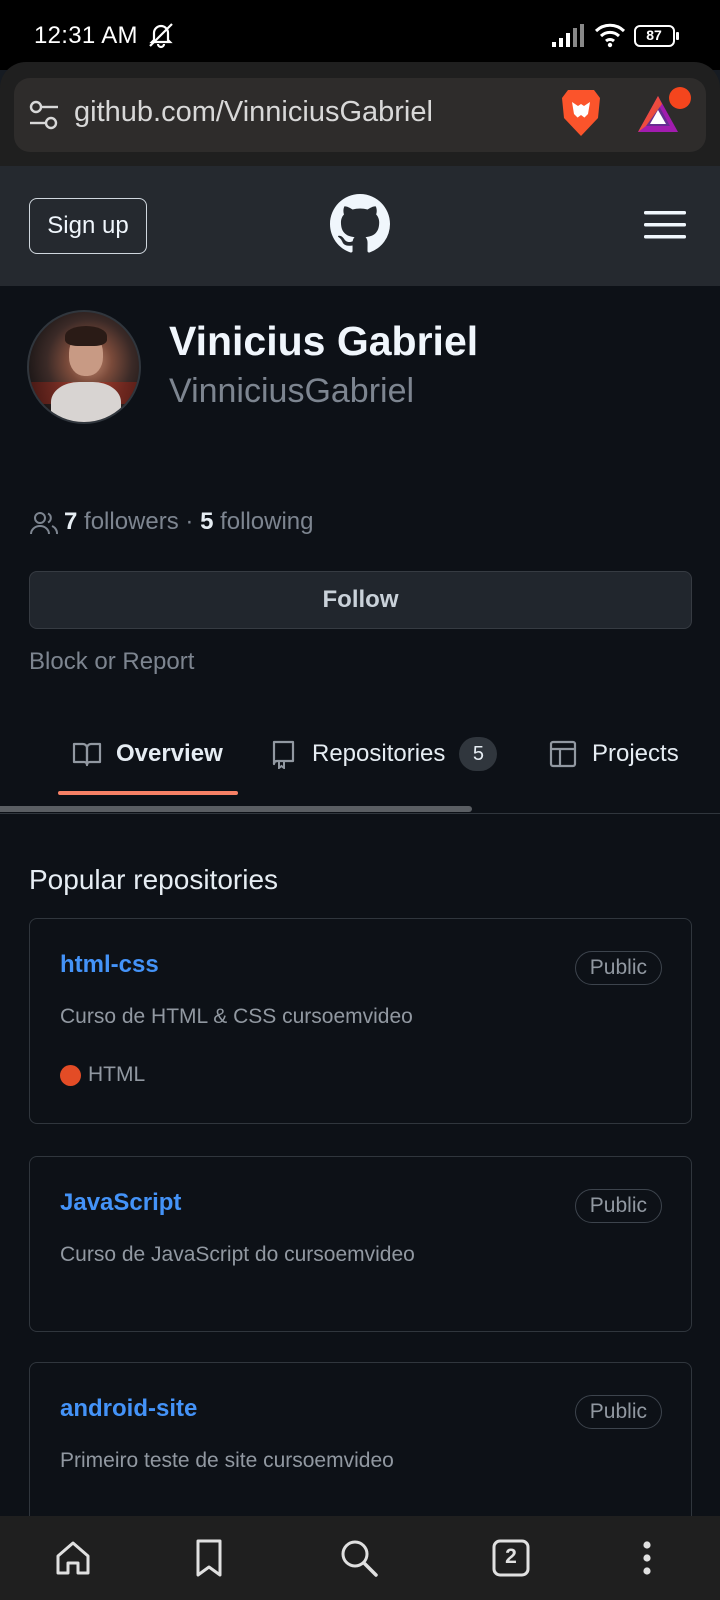  Describe the element at coordinates (360, 224) in the screenshot. I see `github-logo-icon` at that location.